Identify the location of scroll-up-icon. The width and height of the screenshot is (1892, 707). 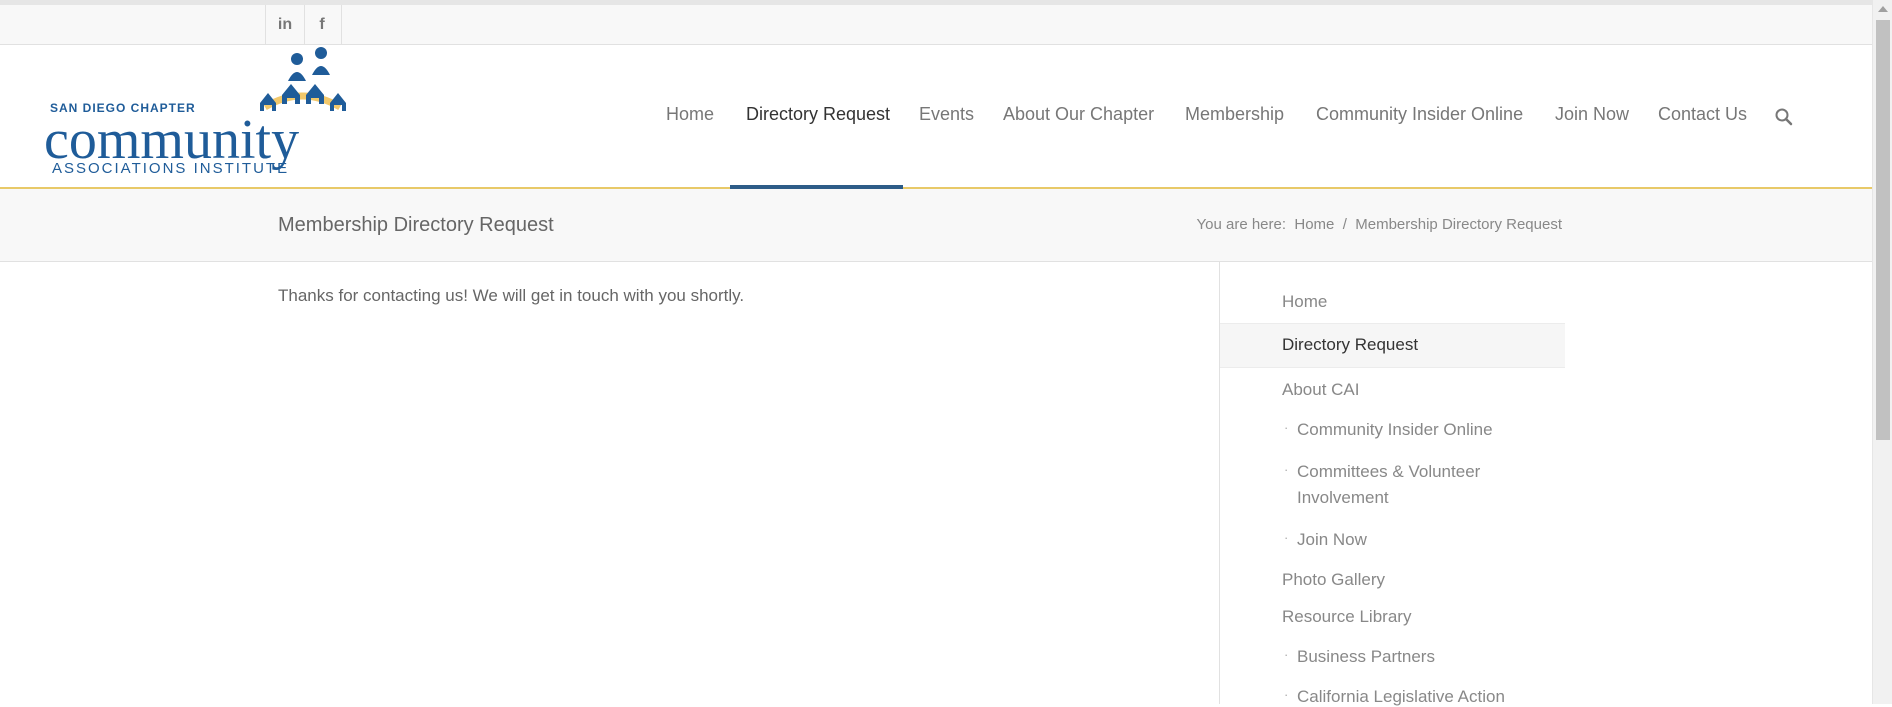
(1883, 9).